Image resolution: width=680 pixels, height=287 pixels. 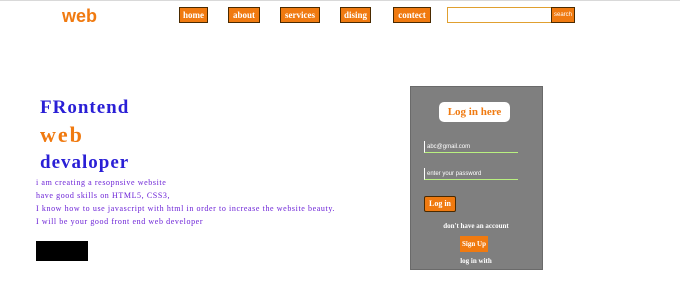 I want to click on signup-button: Sign Up, so click(x=474, y=244).